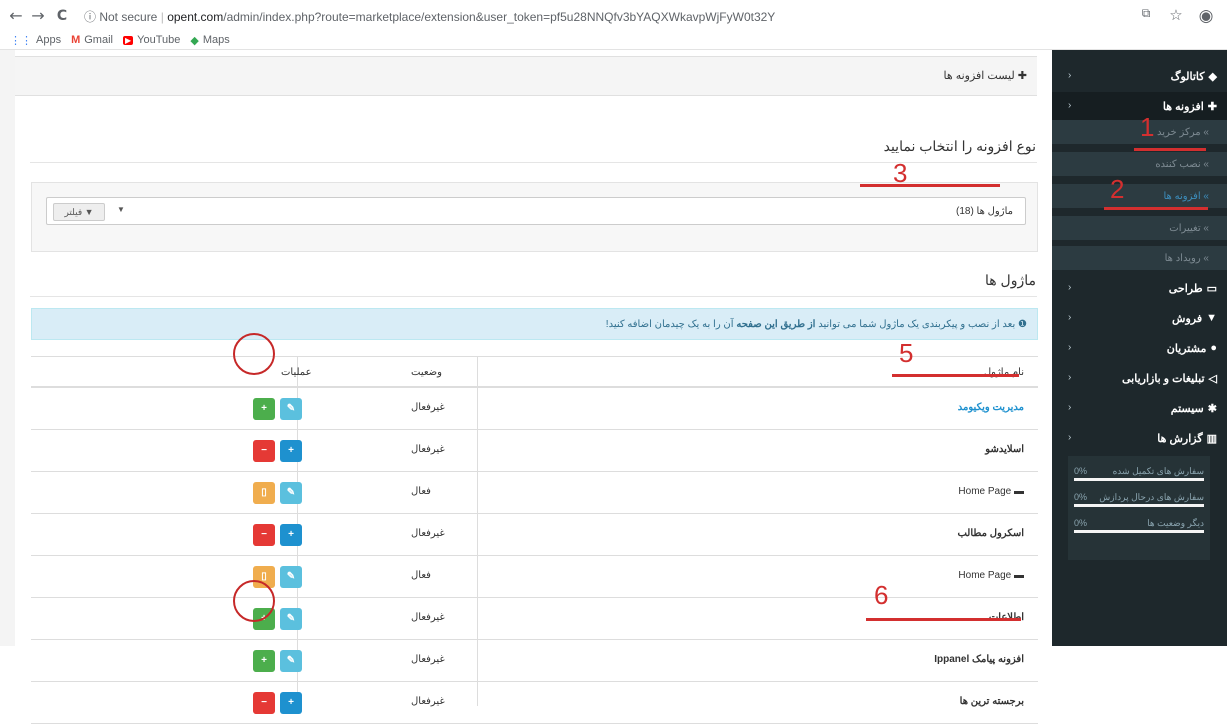 This screenshot has height=724, width=1227. I want to click on module-name-text: Home Page, so click(985, 491).